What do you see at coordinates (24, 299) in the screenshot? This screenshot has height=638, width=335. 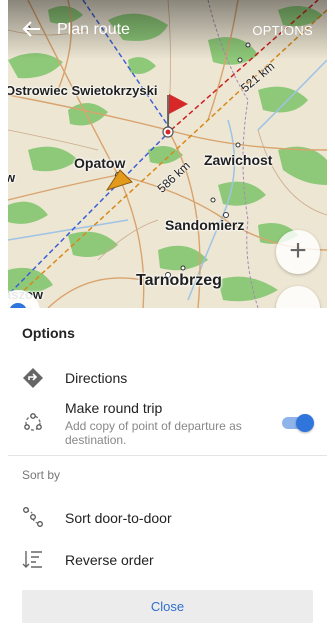 I see `my-location-button` at bounding box center [24, 299].